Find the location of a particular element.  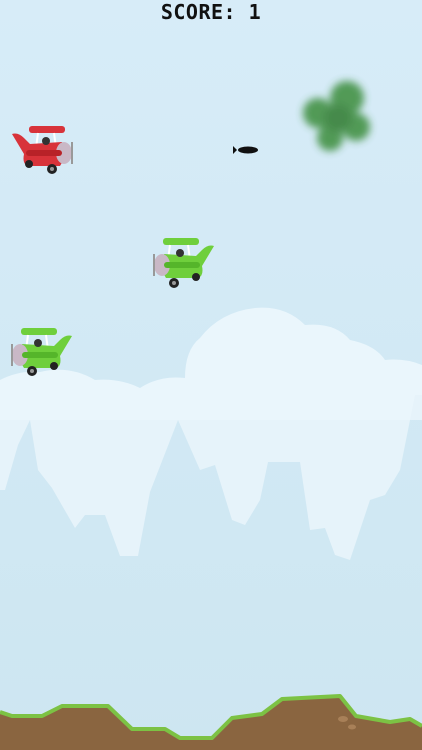

score-value: 1 is located at coordinates (255, 12).